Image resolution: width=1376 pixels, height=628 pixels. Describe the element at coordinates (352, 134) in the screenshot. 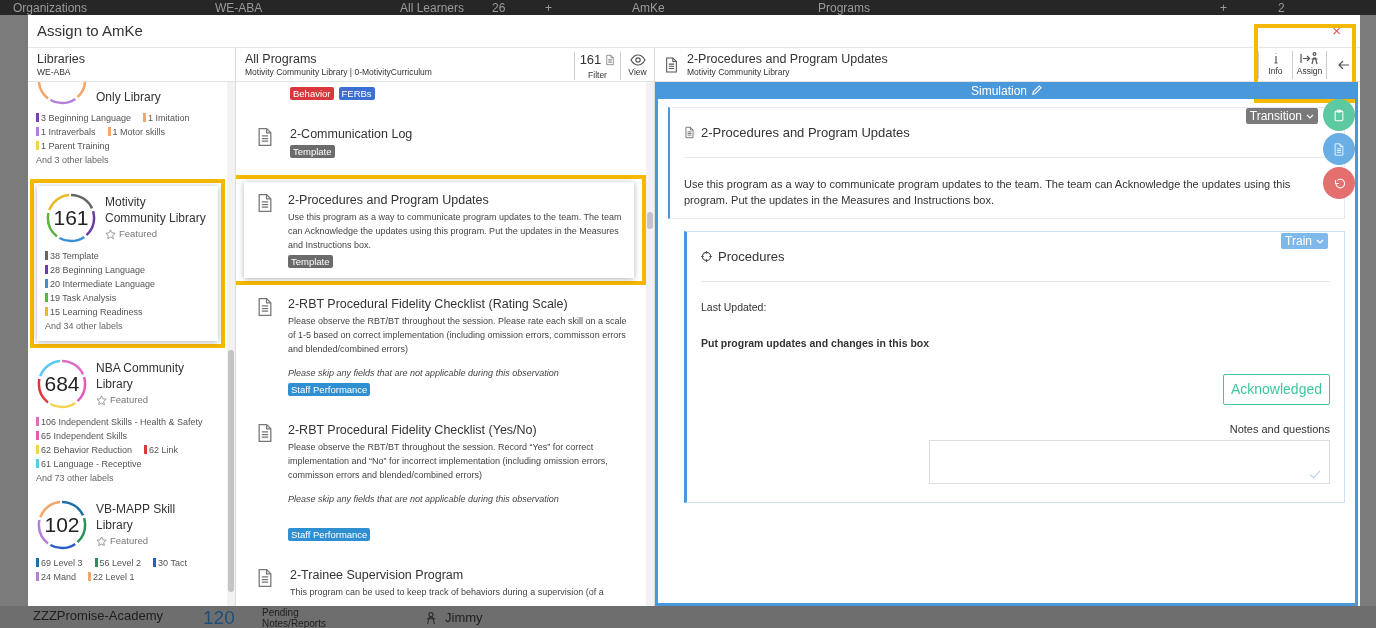

I see `program-title: 2-Communication Log` at that location.